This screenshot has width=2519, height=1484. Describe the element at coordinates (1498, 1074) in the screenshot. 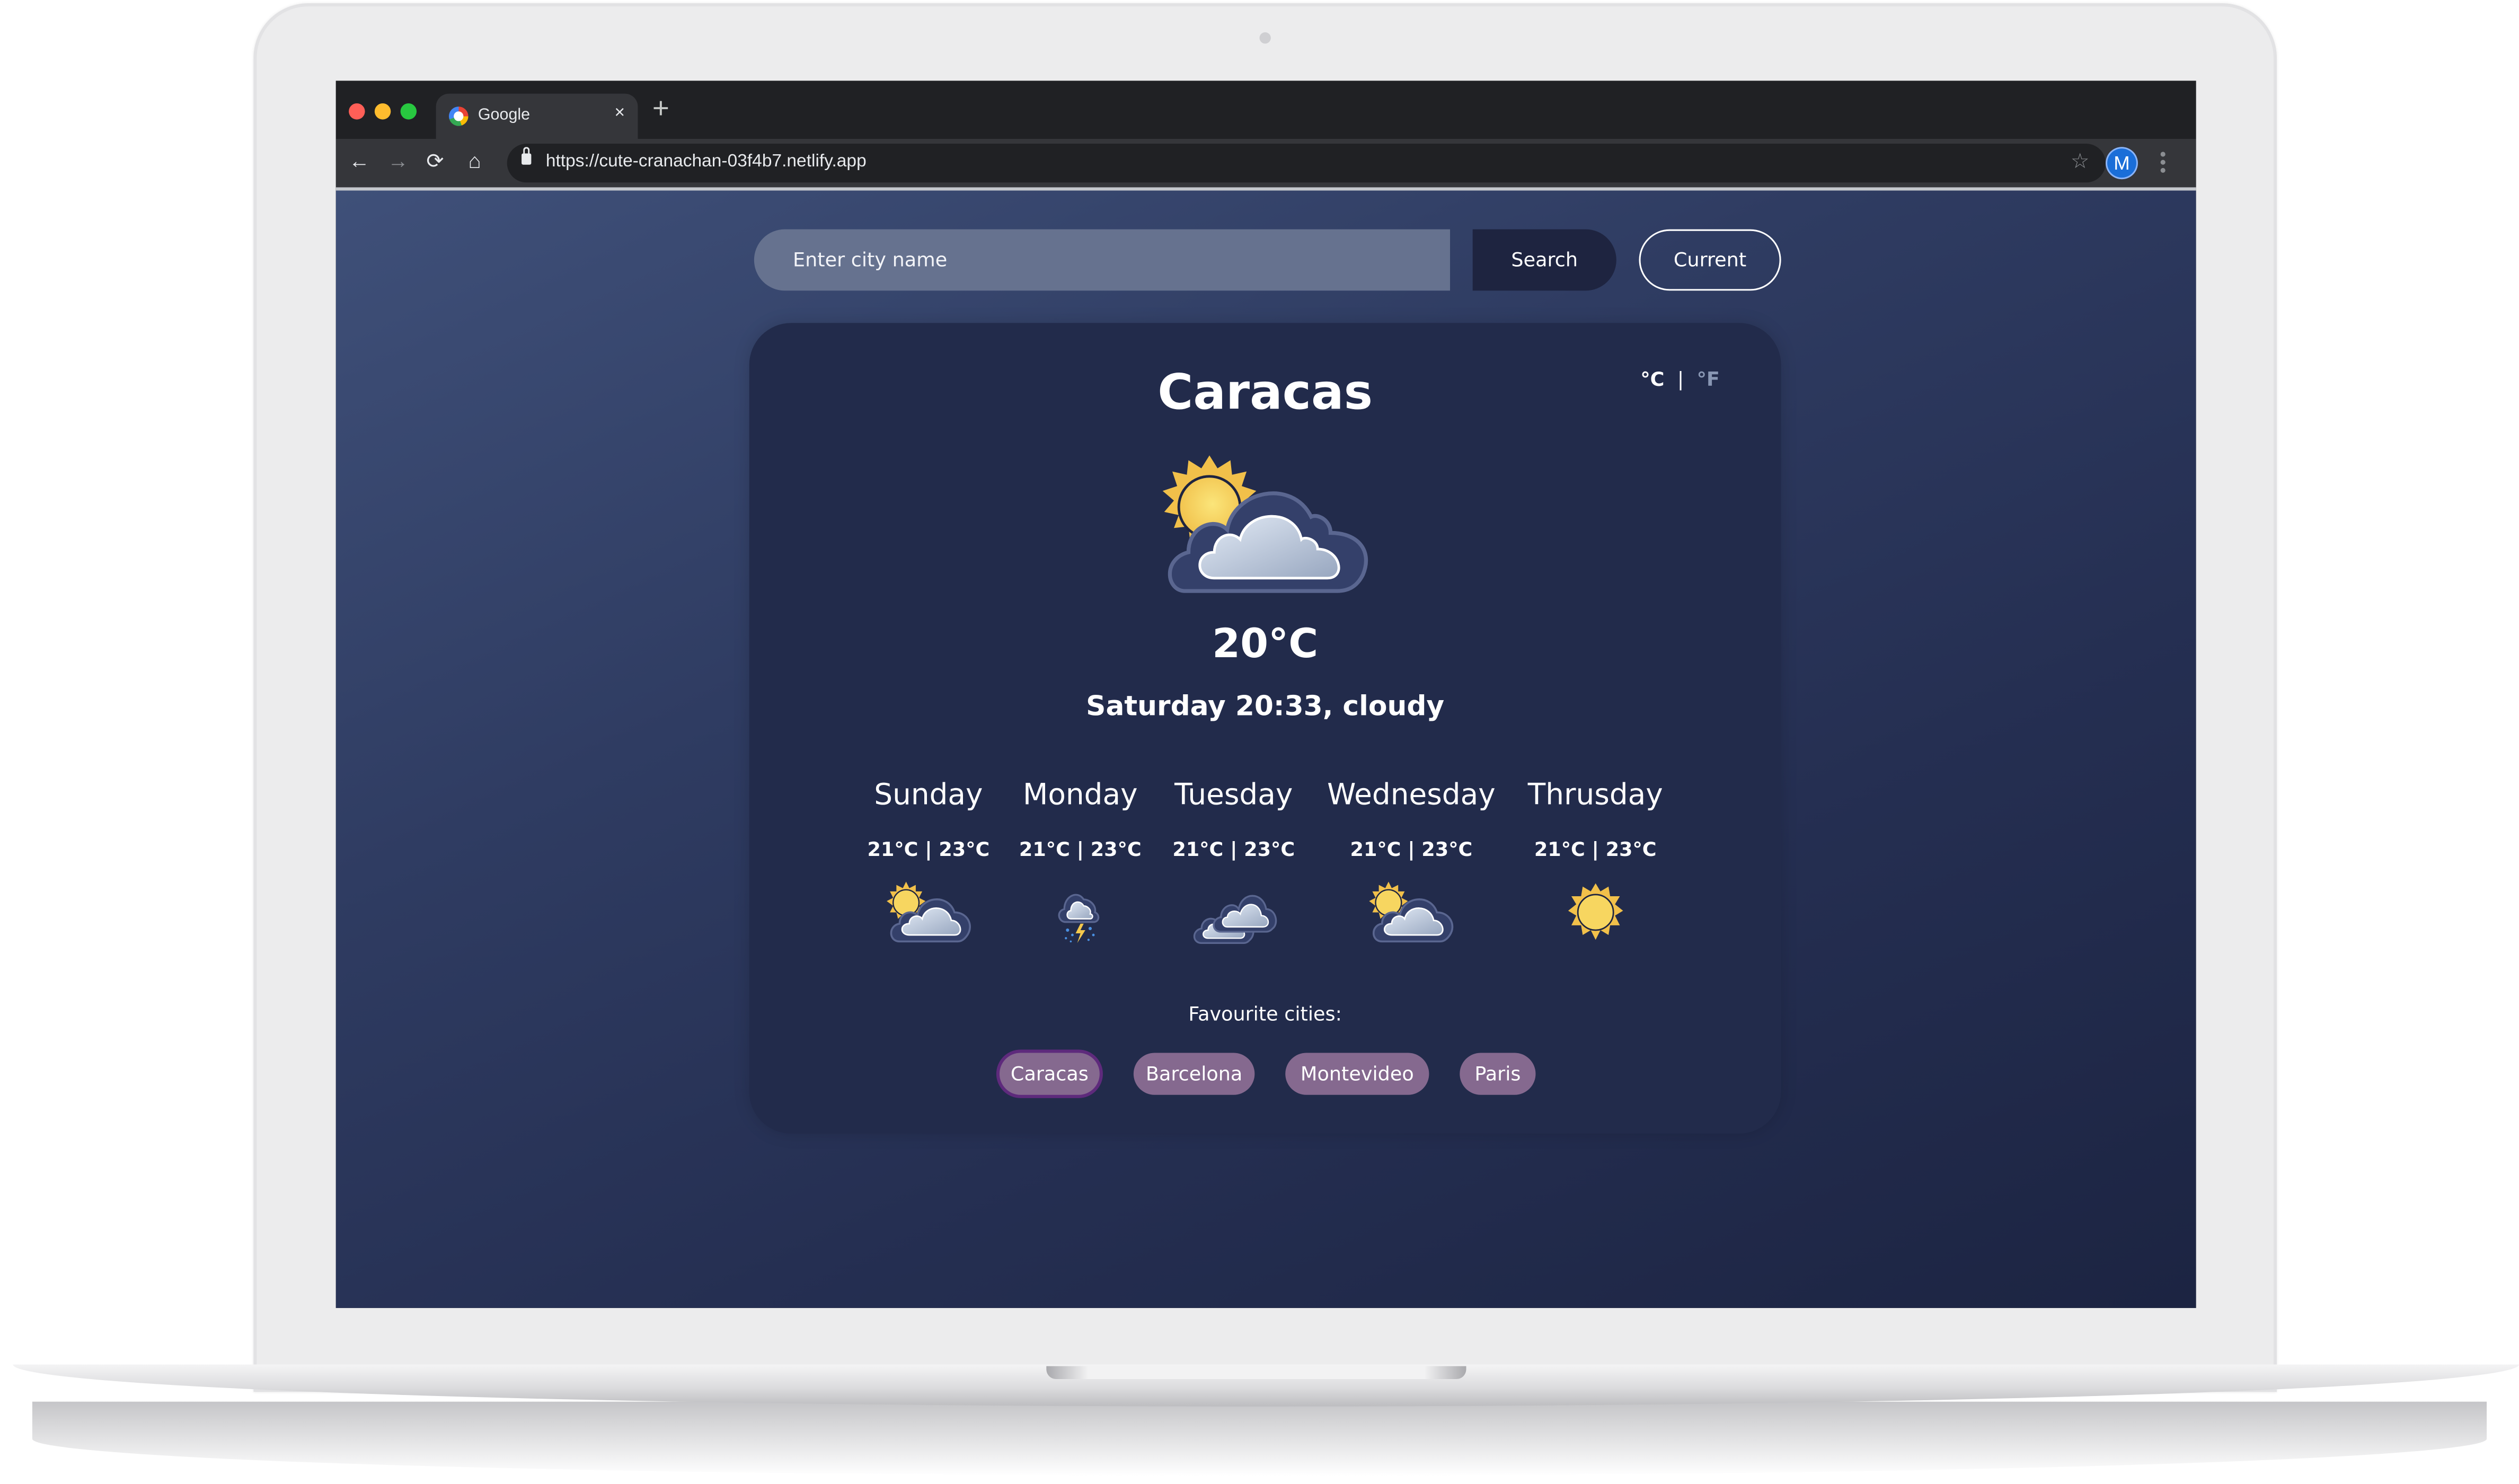

I see `favourite-city-chip: Paris` at that location.